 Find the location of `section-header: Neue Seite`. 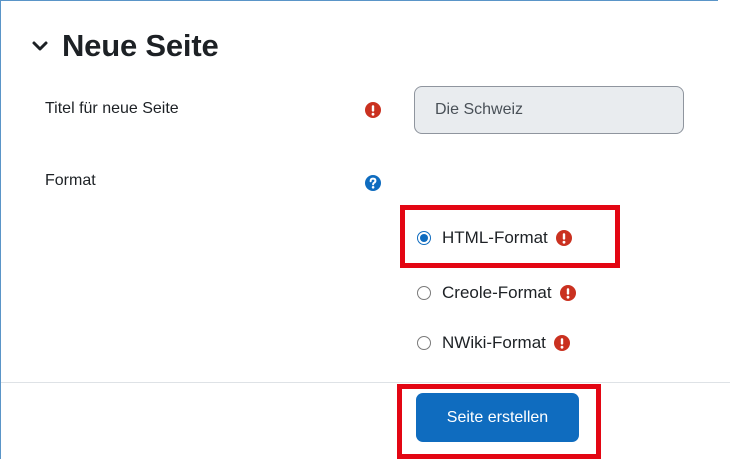

section-header: Neue Seite is located at coordinates (123, 46).